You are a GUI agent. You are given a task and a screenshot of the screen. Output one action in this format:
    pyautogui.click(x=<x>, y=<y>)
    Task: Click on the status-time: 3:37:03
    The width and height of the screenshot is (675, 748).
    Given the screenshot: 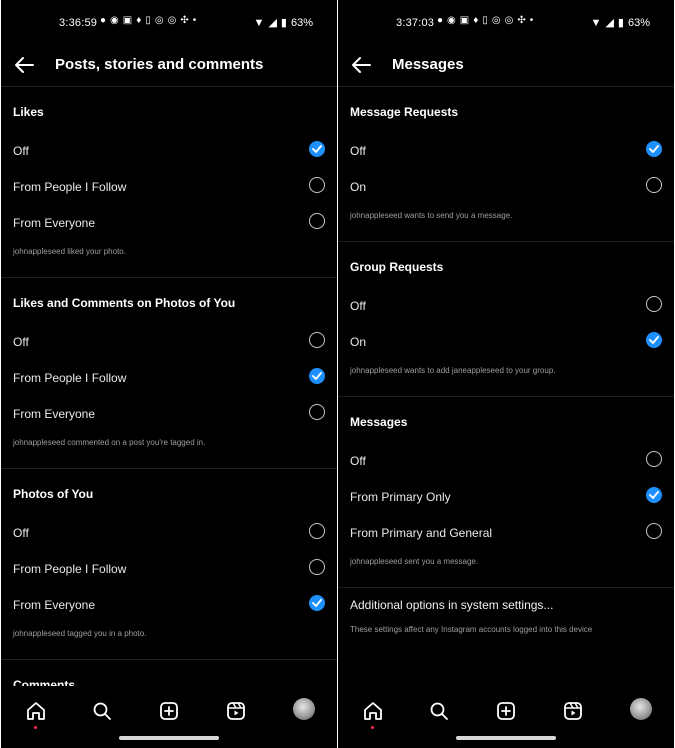 What is the action you would take?
    pyautogui.click(x=415, y=23)
    